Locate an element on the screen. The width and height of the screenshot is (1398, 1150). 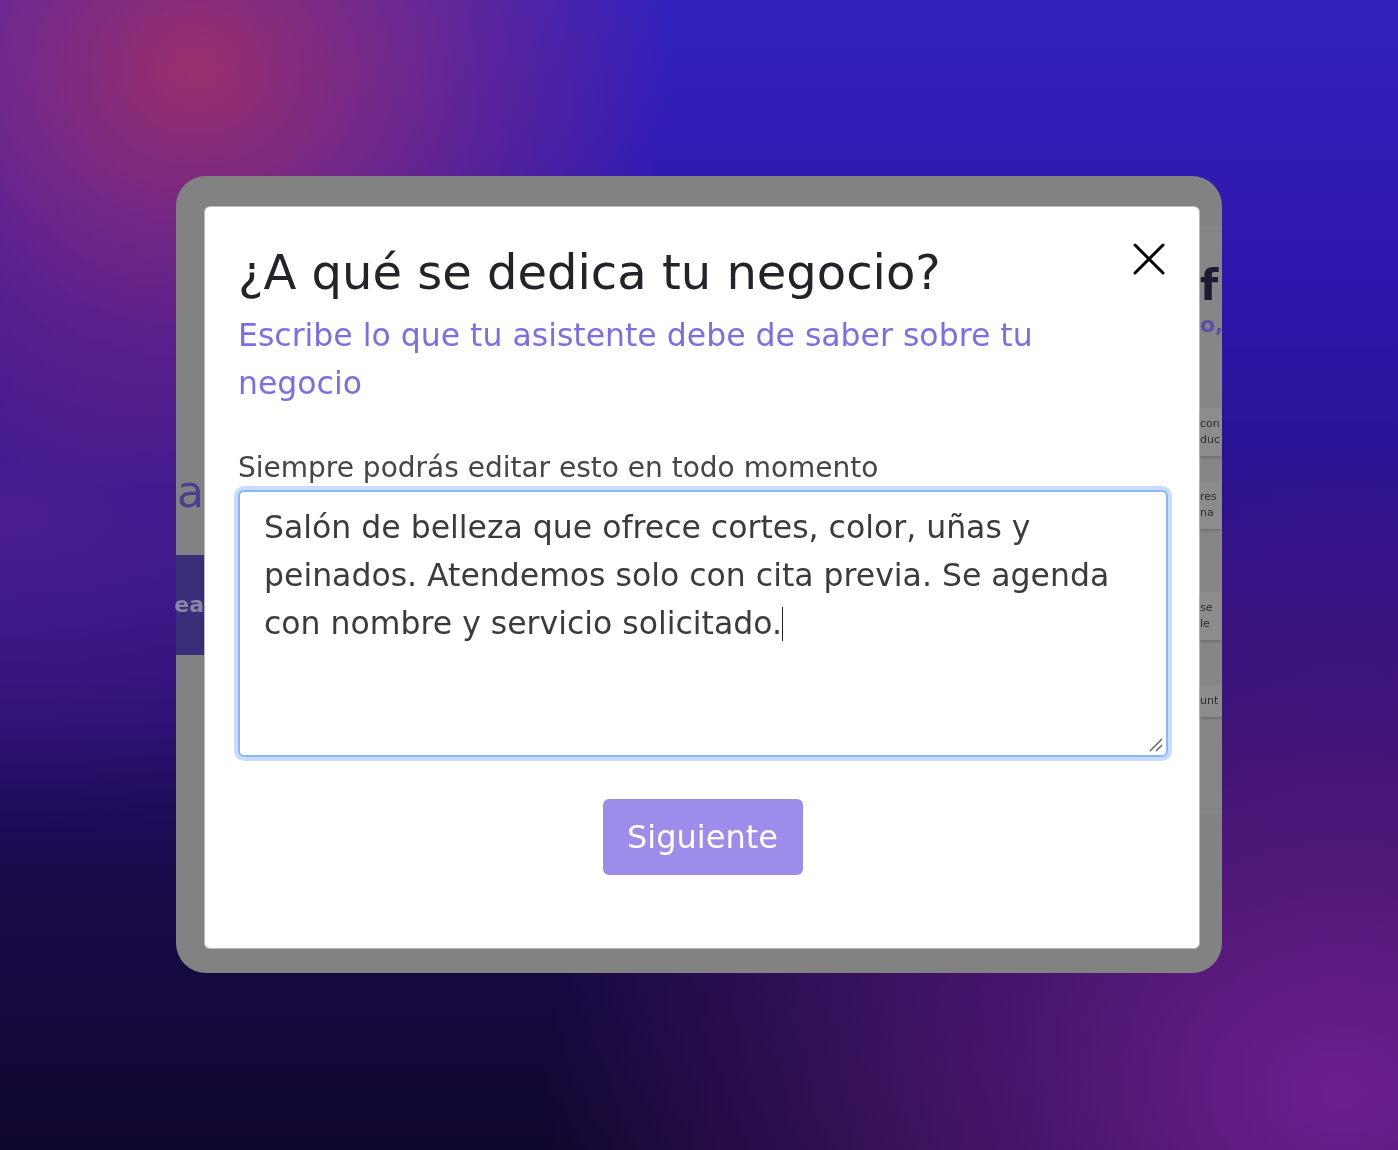
heading-fragment: f is located at coordinates (1210, 286).